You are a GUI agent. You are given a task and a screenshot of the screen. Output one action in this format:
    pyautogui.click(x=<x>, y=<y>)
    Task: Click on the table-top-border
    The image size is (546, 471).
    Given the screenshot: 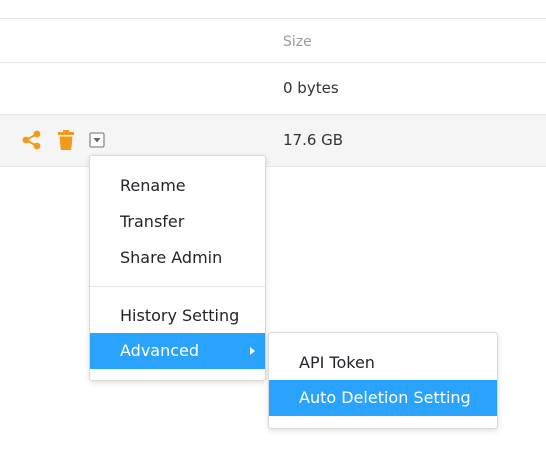 What is the action you would take?
    pyautogui.click(x=273, y=9)
    